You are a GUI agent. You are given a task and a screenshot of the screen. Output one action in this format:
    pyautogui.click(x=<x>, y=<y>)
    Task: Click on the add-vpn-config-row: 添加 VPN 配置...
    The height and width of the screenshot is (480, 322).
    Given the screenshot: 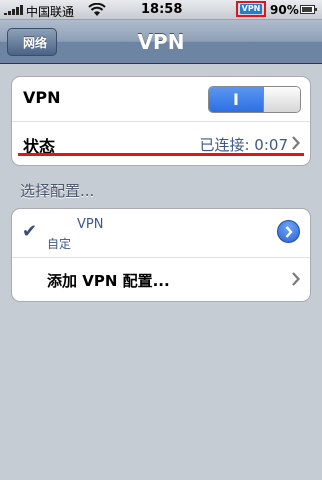 What is the action you would take?
    pyautogui.click(x=161, y=279)
    